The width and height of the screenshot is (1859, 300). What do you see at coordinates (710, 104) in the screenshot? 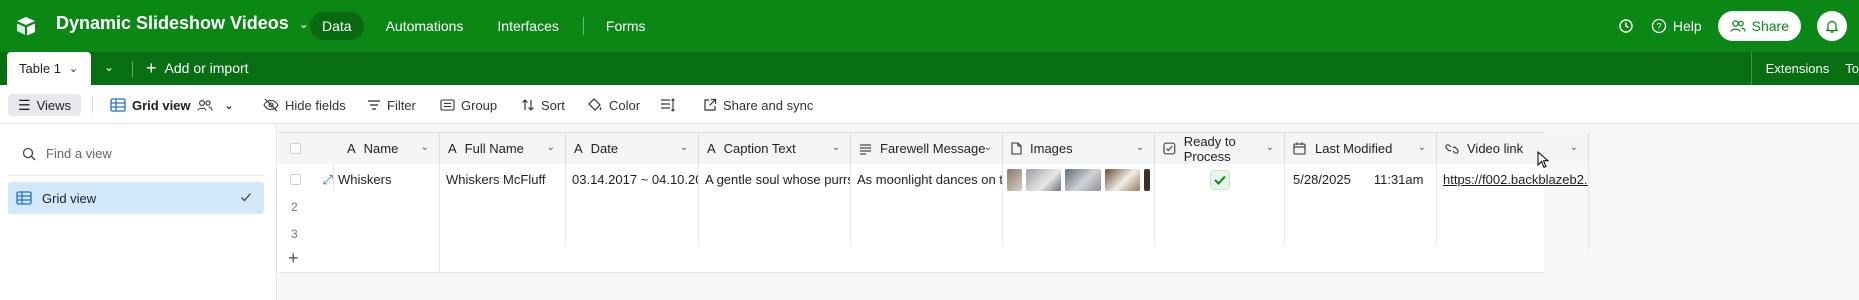
I see `external-link-icon` at bounding box center [710, 104].